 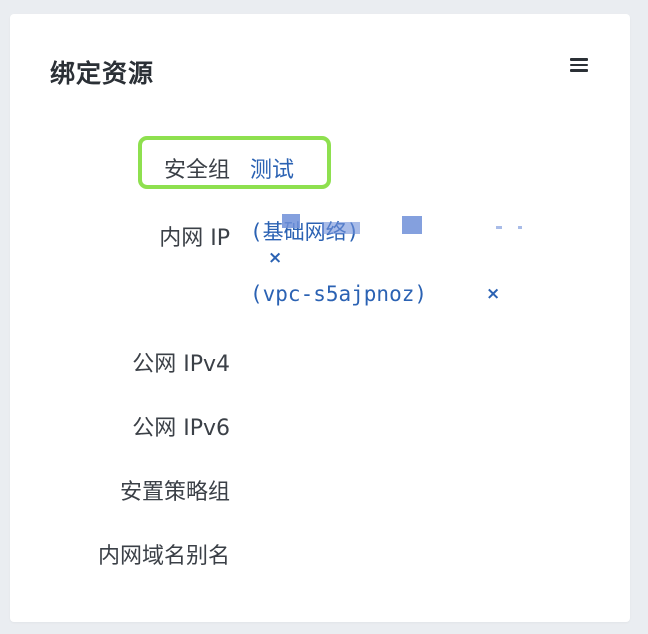 What do you see at coordinates (196, 170) in the screenshot?
I see `security-group-label: 安全组` at bounding box center [196, 170].